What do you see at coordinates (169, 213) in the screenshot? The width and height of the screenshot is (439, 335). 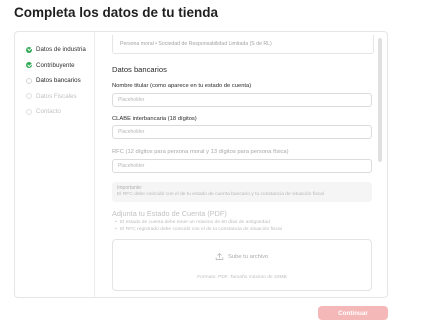 I see `upload-title: Adjunta tu Estado de Cuenta (PDF)` at bounding box center [169, 213].